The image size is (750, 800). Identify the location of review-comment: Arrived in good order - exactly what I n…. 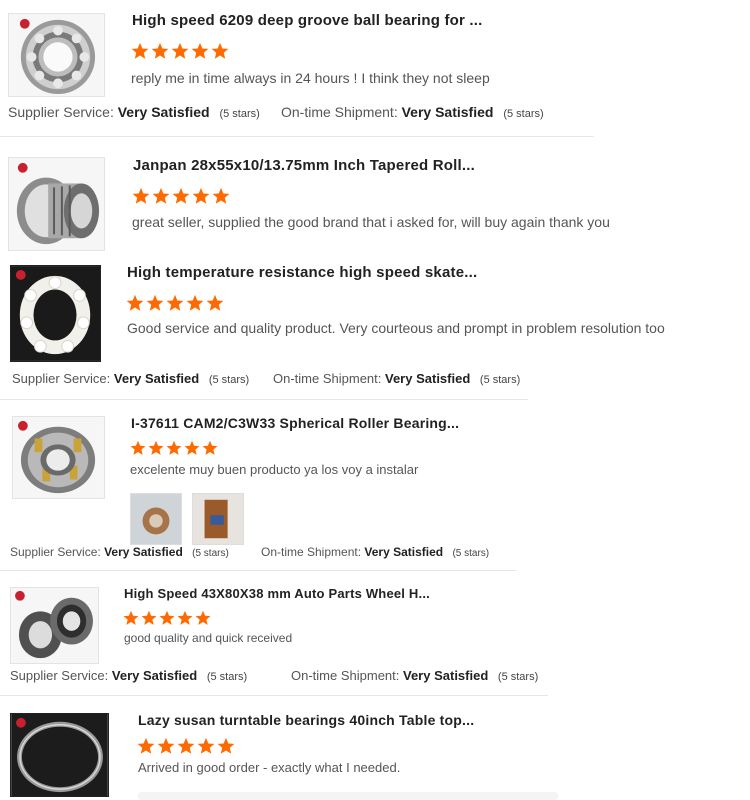
(269, 767).